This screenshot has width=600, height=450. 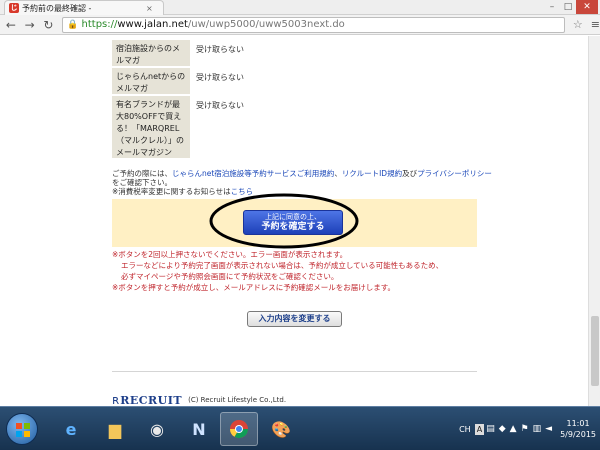 What do you see at coordinates (537, 429) in the screenshot?
I see `network-icon: ▥` at bounding box center [537, 429].